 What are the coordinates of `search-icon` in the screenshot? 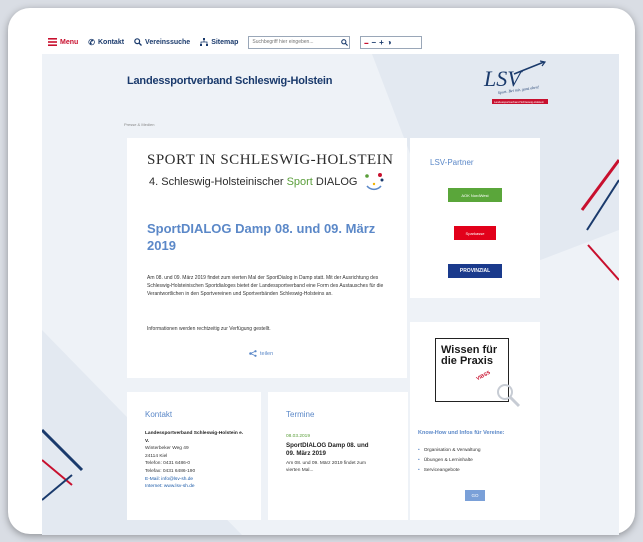 It's located at (138, 42).